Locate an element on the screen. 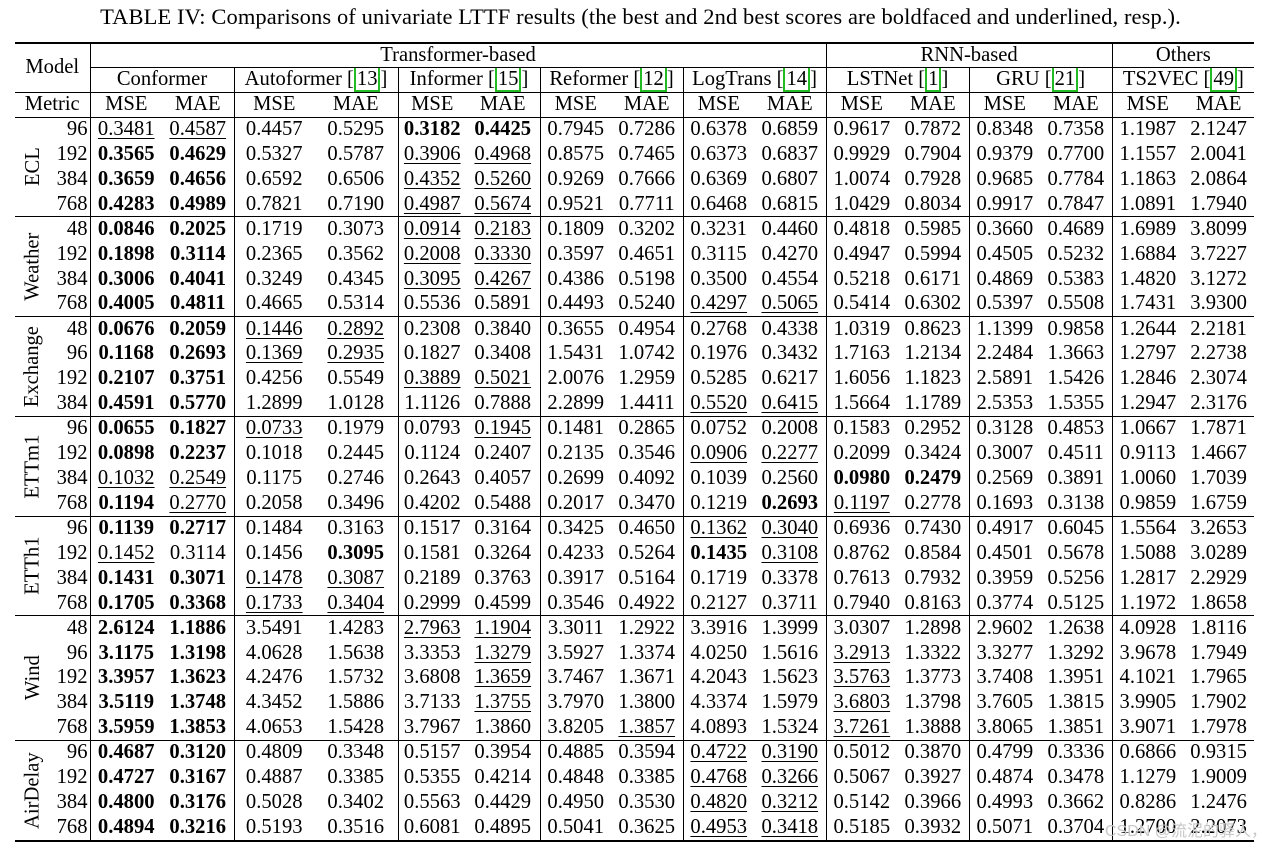  mse-value: 0.5218 is located at coordinates (861, 279).